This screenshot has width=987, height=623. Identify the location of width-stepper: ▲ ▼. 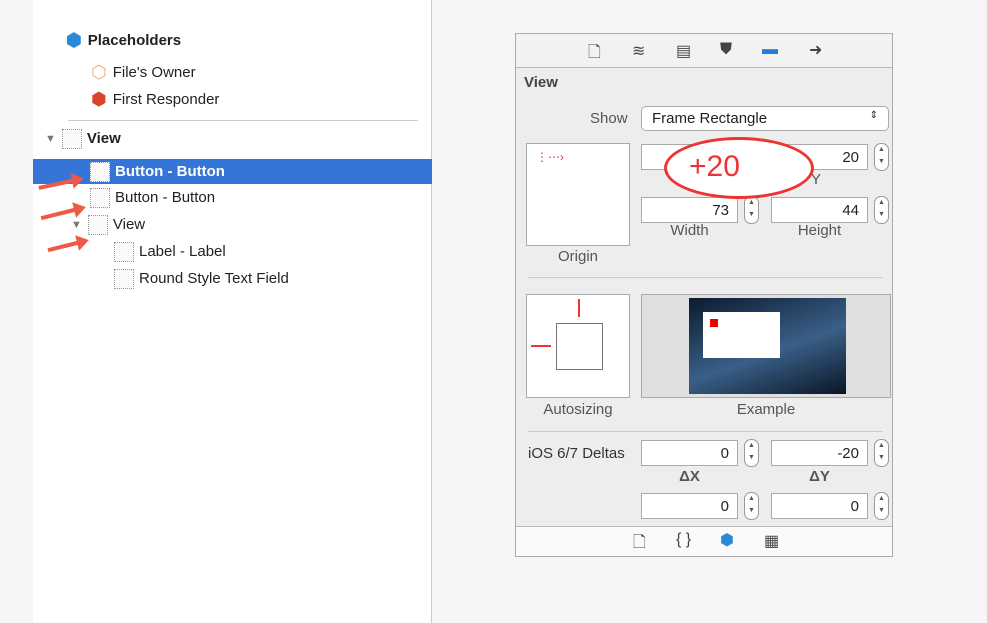
(751, 210).